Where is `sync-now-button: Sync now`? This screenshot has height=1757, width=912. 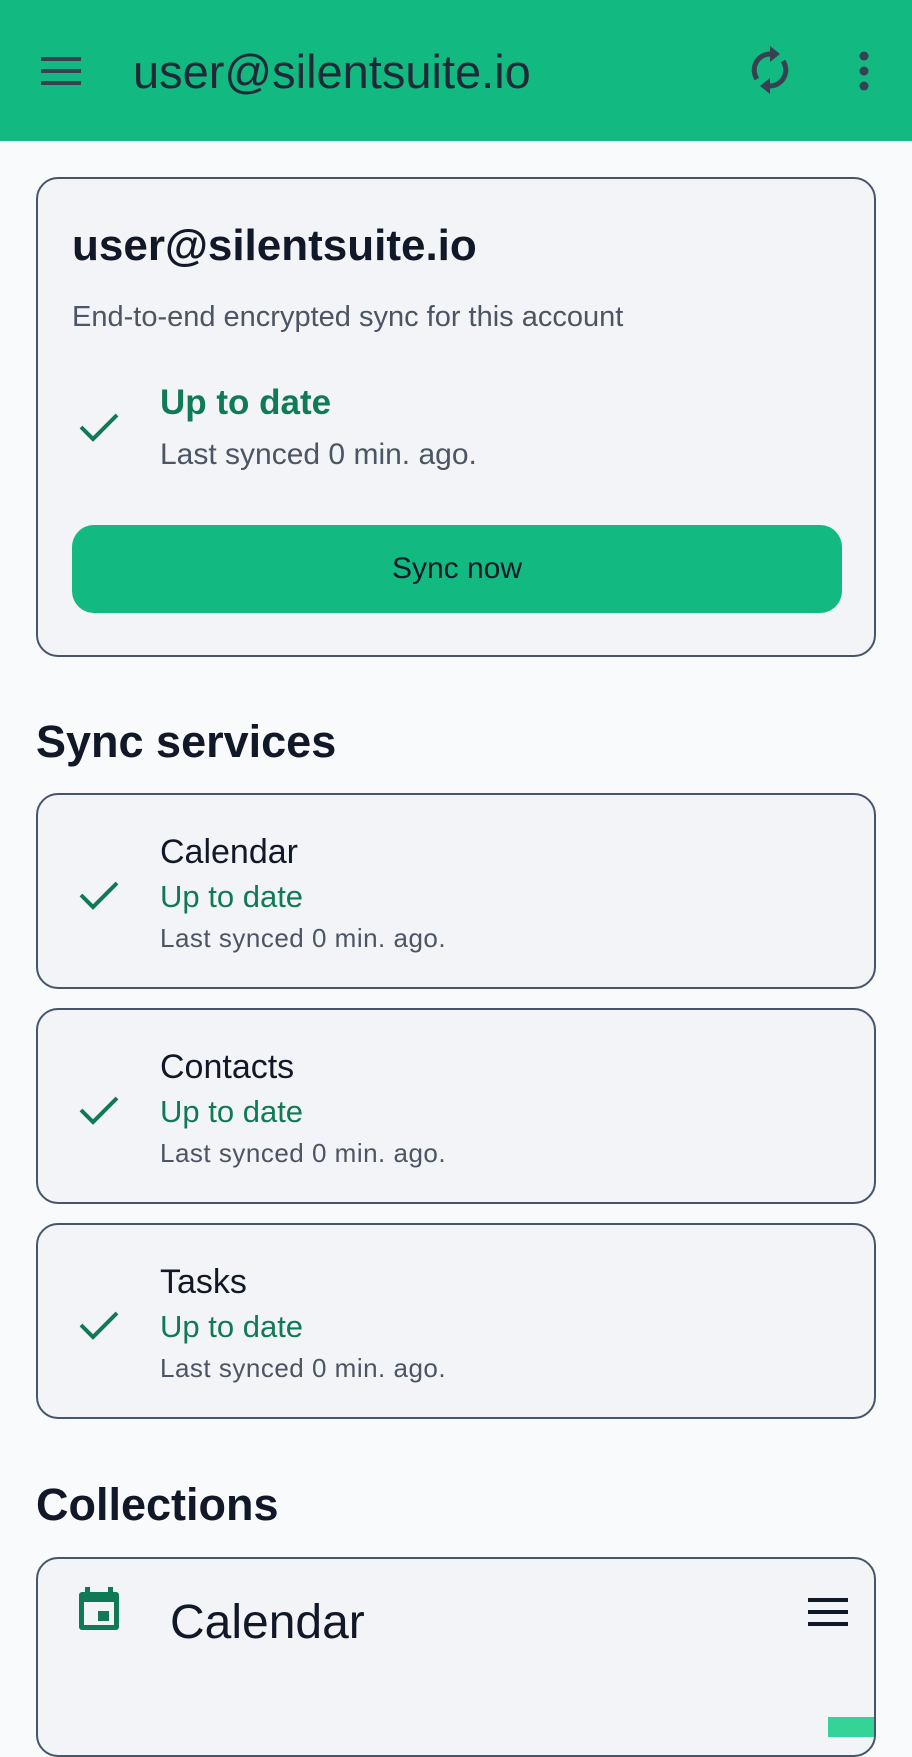 sync-now-button: Sync now is located at coordinates (457, 569).